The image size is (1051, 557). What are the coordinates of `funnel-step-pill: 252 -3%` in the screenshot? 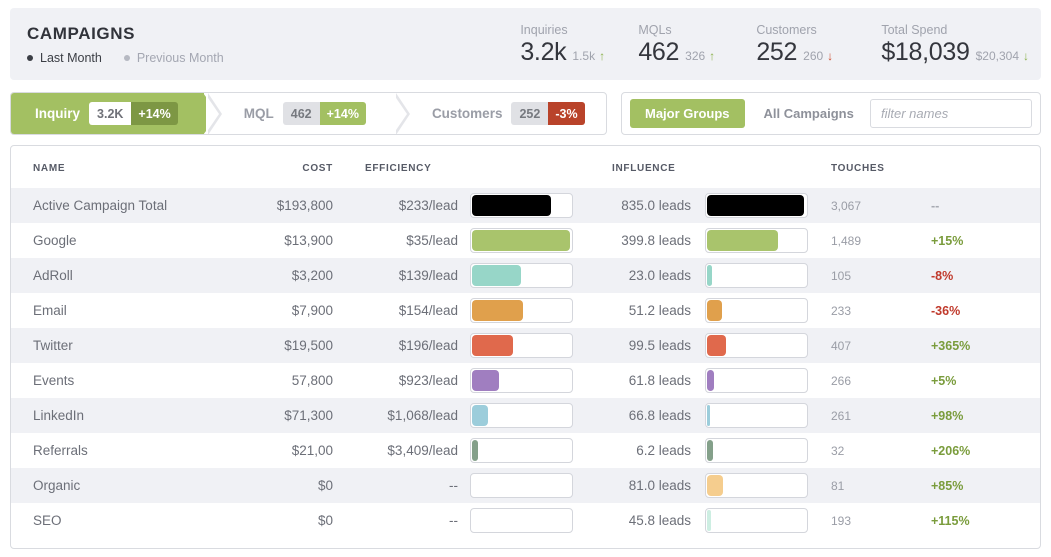 It's located at (548, 113).